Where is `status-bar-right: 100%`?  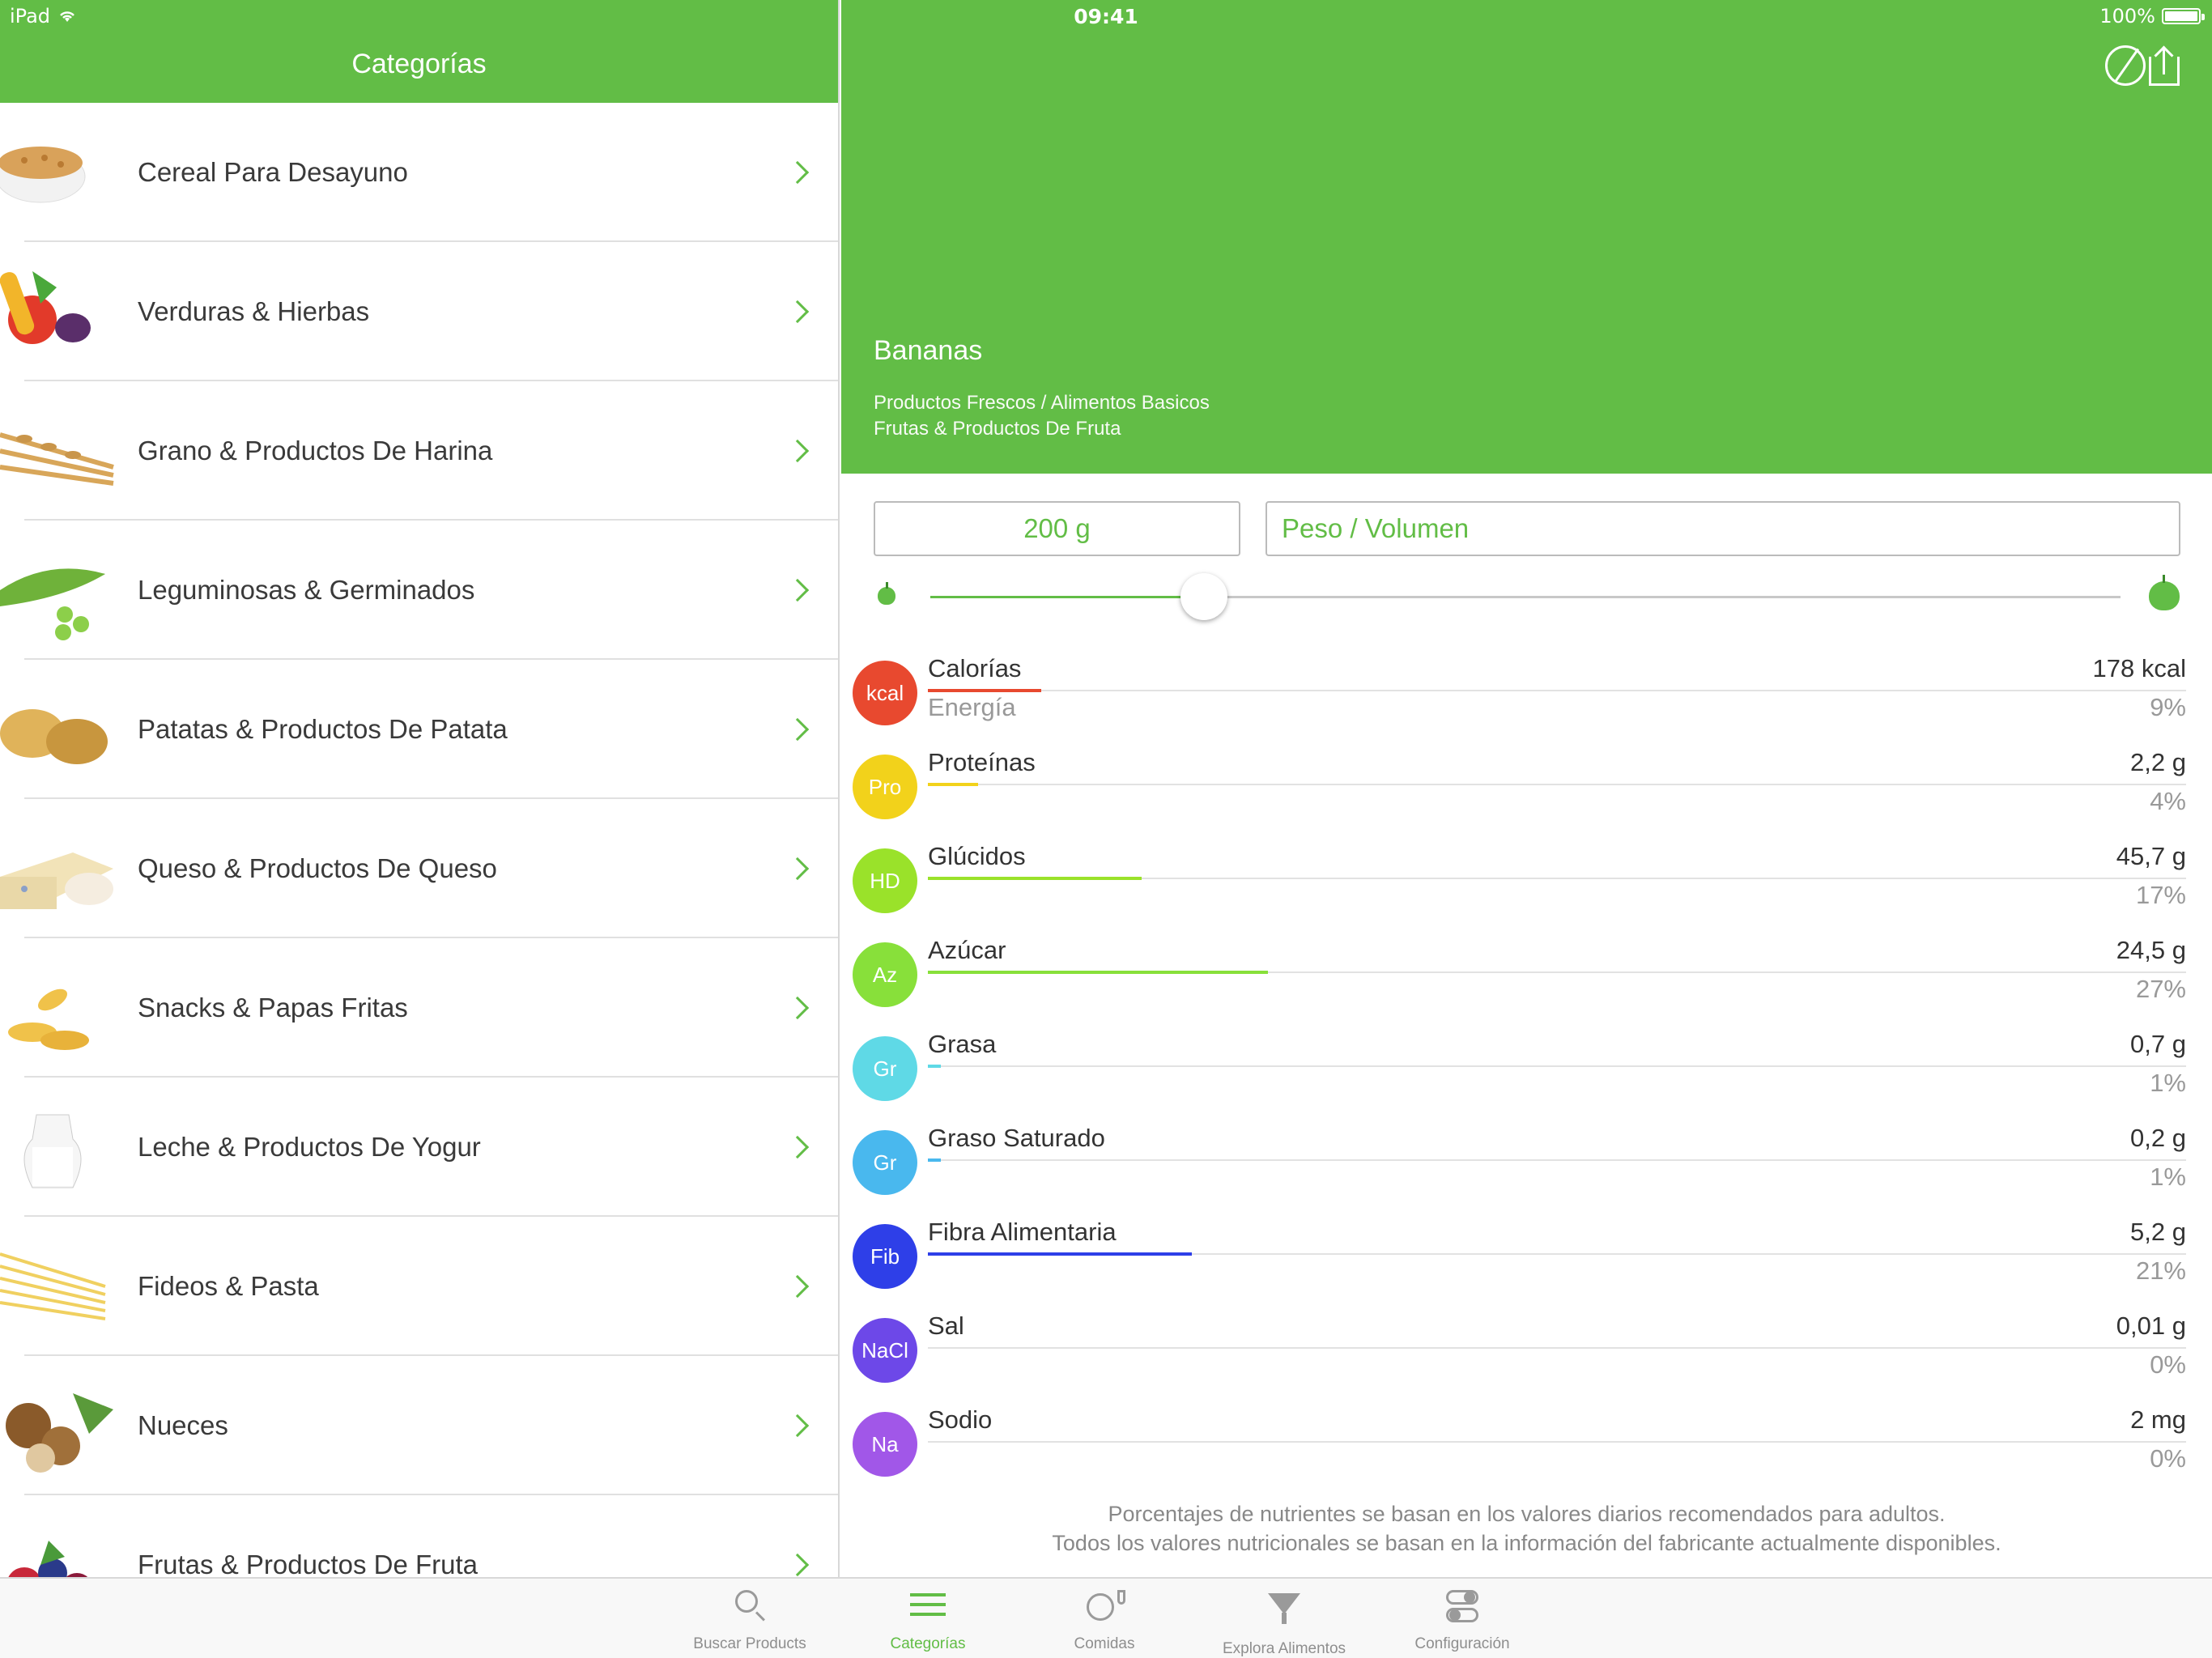 status-bar-right: 100% is located at coordinates (2152, 16).